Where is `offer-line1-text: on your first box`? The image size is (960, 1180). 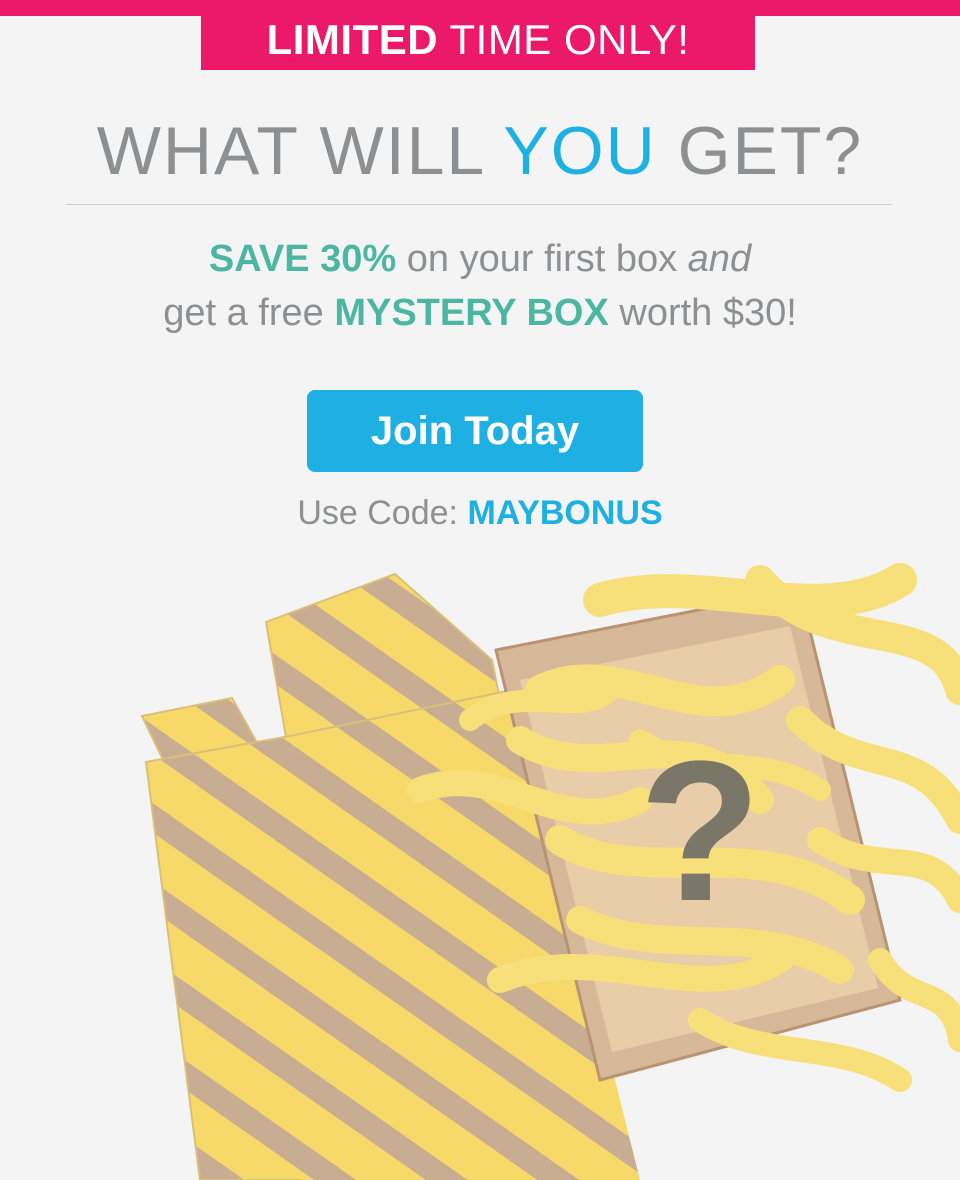 offer-line1-text: on your first box is located at coordinates (542, 259).